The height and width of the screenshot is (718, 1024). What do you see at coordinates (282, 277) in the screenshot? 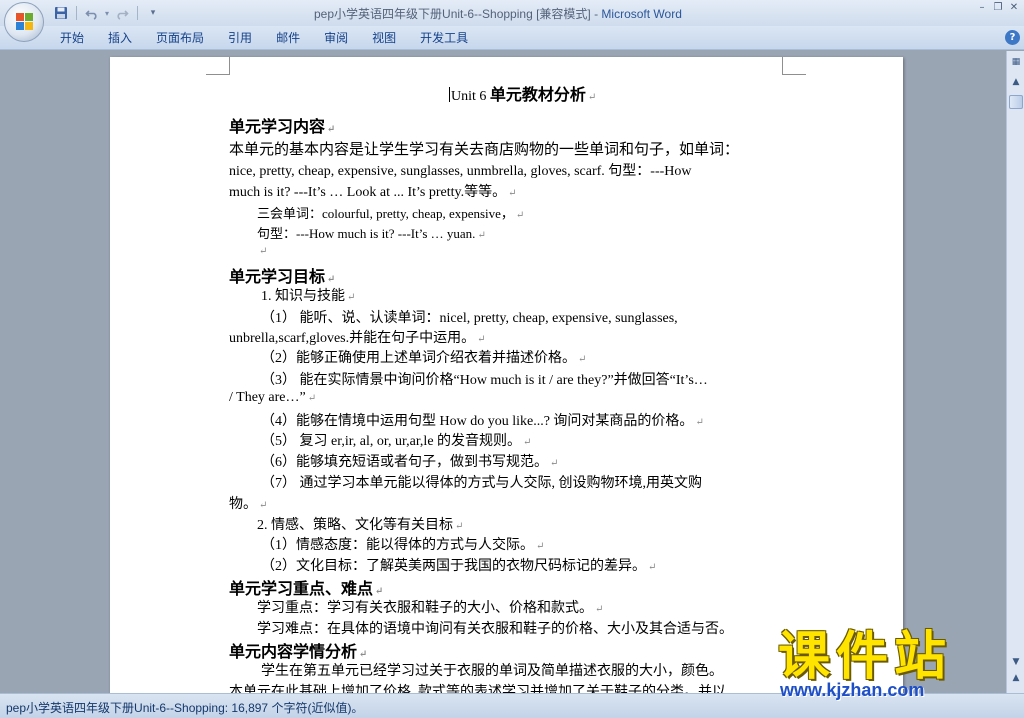
I see `heading-goals: 单元学习目标 ↵` at bounding box center [282, 277].